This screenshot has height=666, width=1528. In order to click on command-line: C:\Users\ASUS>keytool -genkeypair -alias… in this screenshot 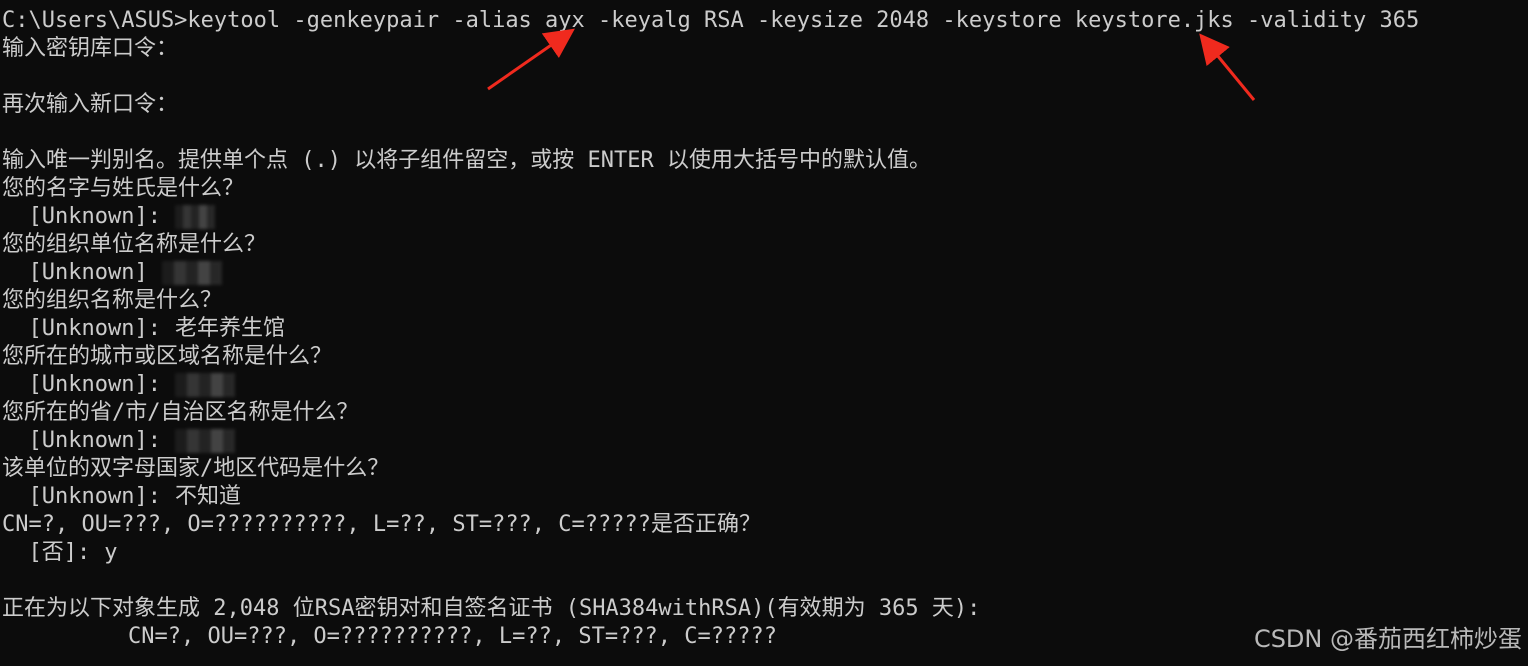, I will do `click(711, 20)`.